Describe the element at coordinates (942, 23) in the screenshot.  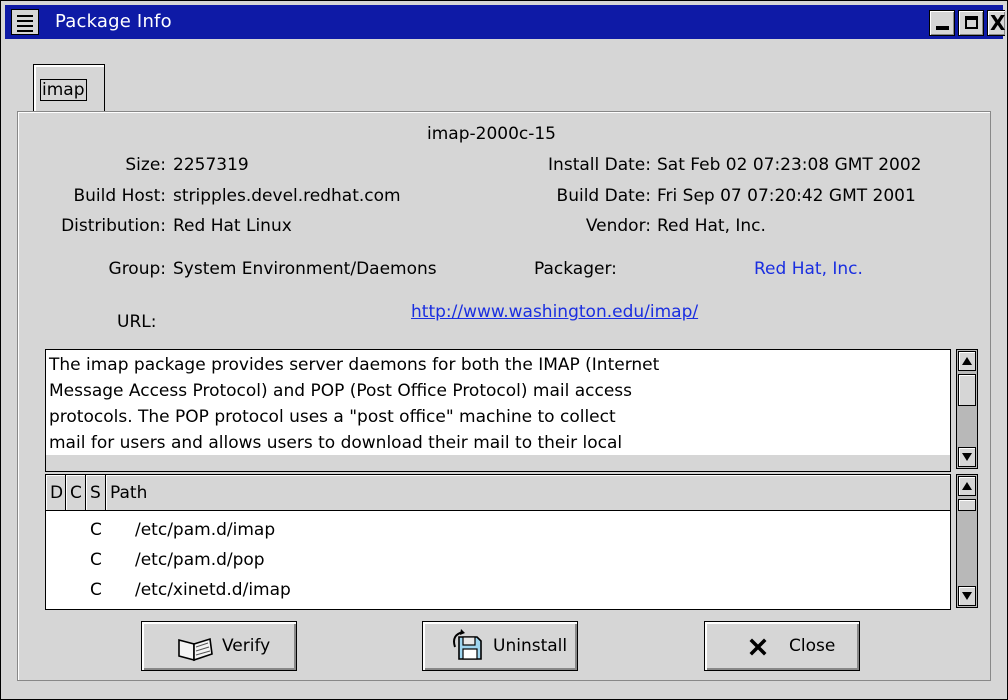
I see `minimize-button` at that location.